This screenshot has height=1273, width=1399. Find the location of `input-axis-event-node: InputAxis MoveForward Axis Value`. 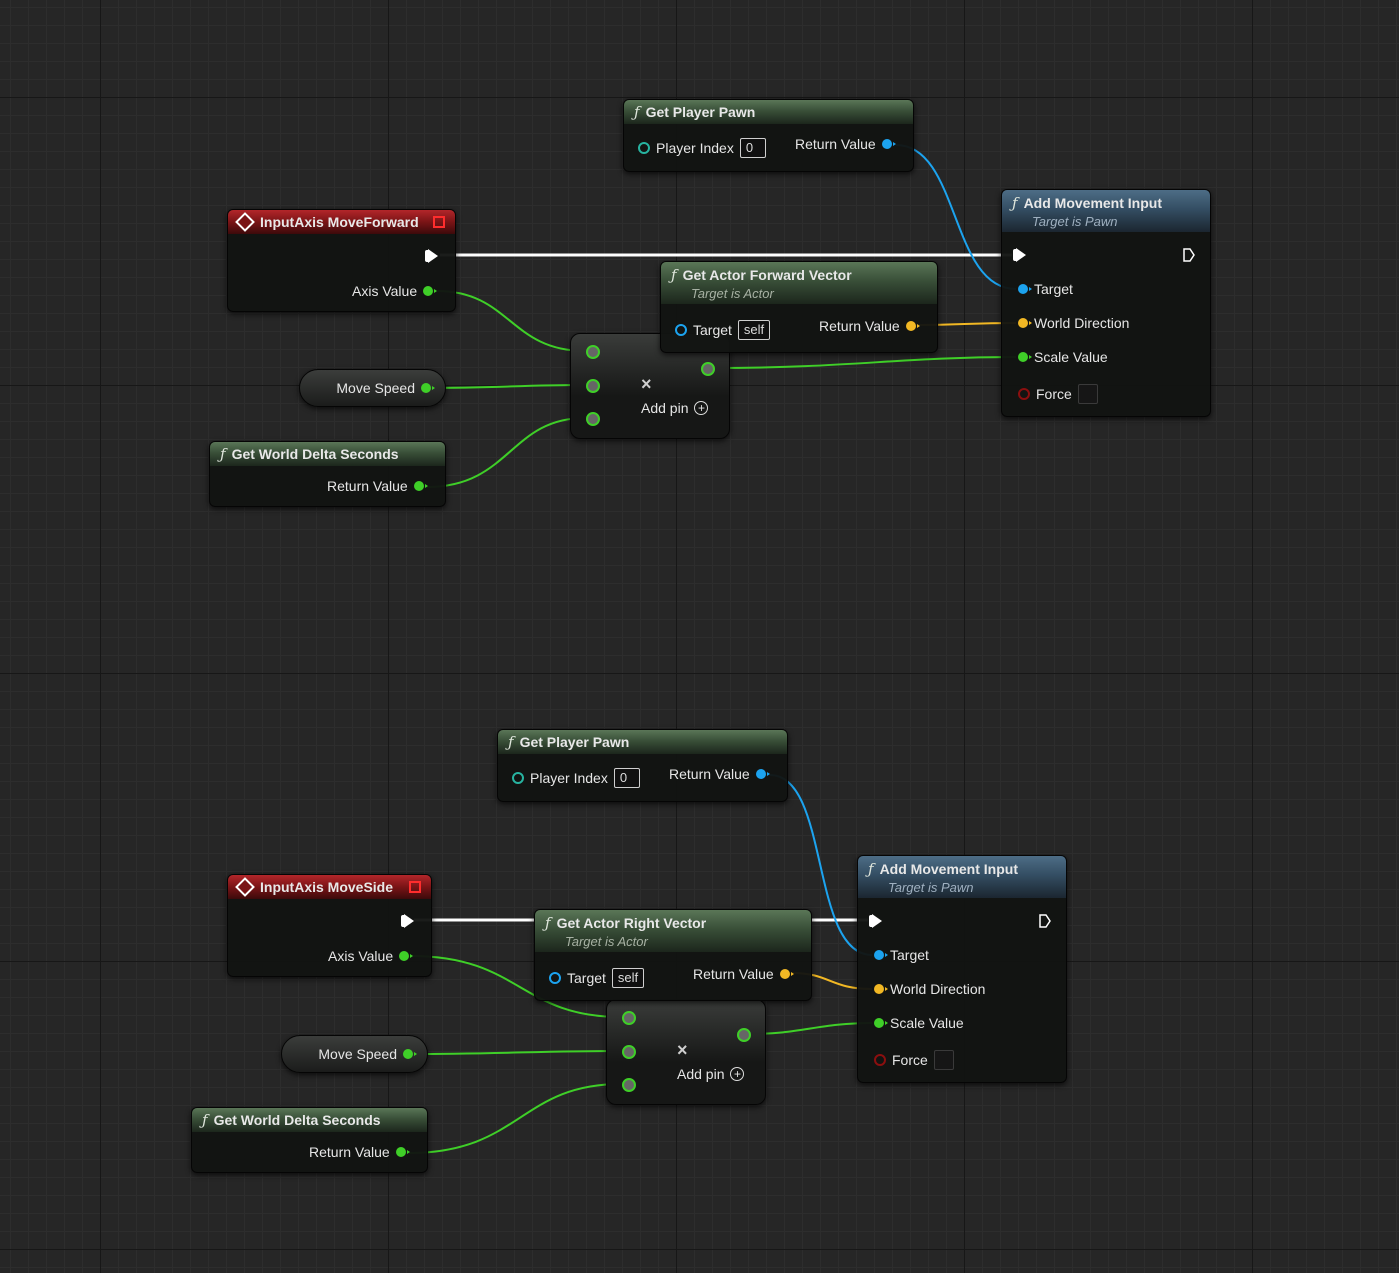

input-axis-event-node: InputAxis MoveForward Axis Value is located at coordinates (341, 260).